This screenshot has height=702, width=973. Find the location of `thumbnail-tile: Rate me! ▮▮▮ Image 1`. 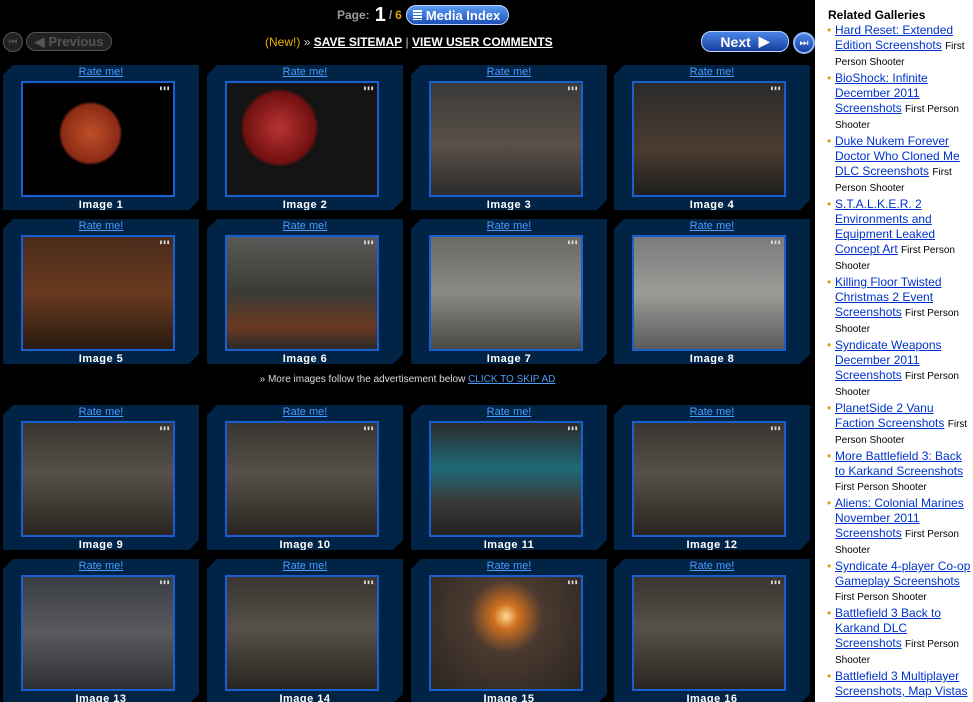

thumbnail-tile: Rate me! ▮▮▮ Image 1 is located at coordinates (101, 137).